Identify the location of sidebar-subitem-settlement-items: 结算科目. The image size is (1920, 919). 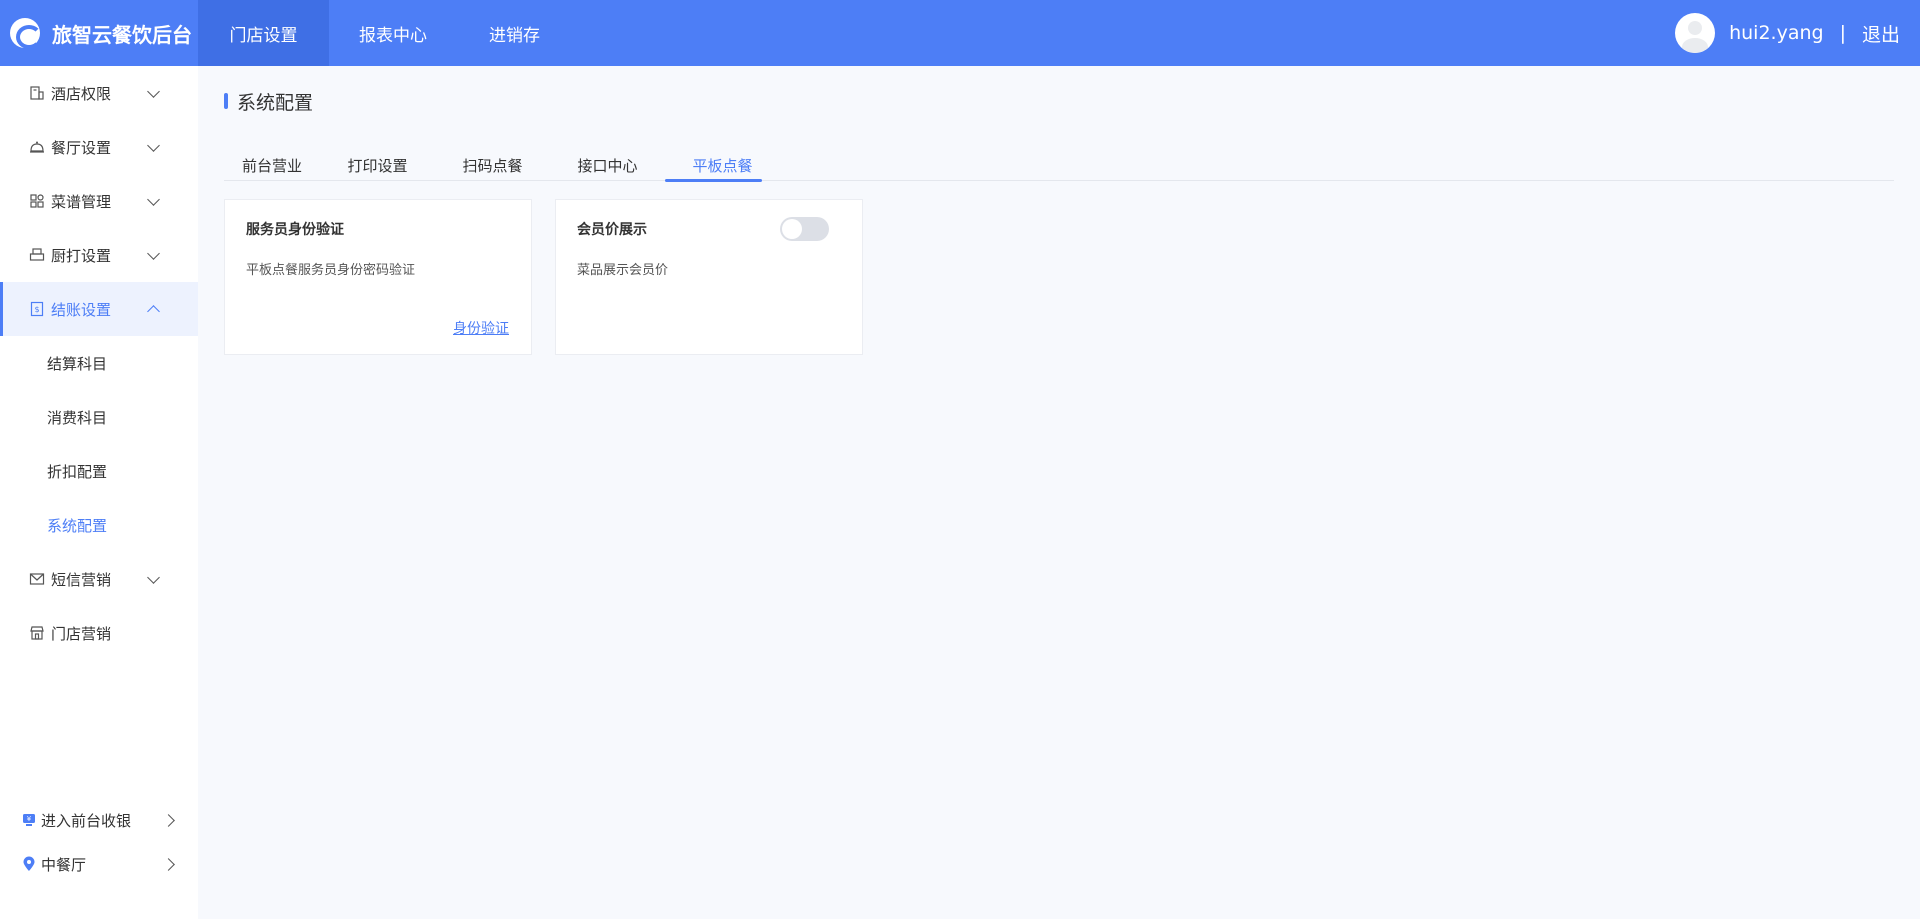
(99, 363).